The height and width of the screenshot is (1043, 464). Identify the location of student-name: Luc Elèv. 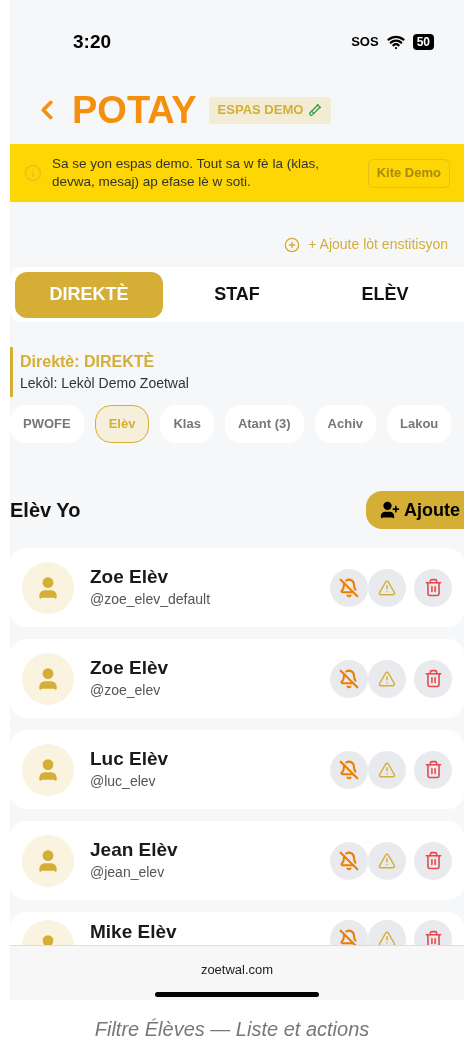
(130, 759).